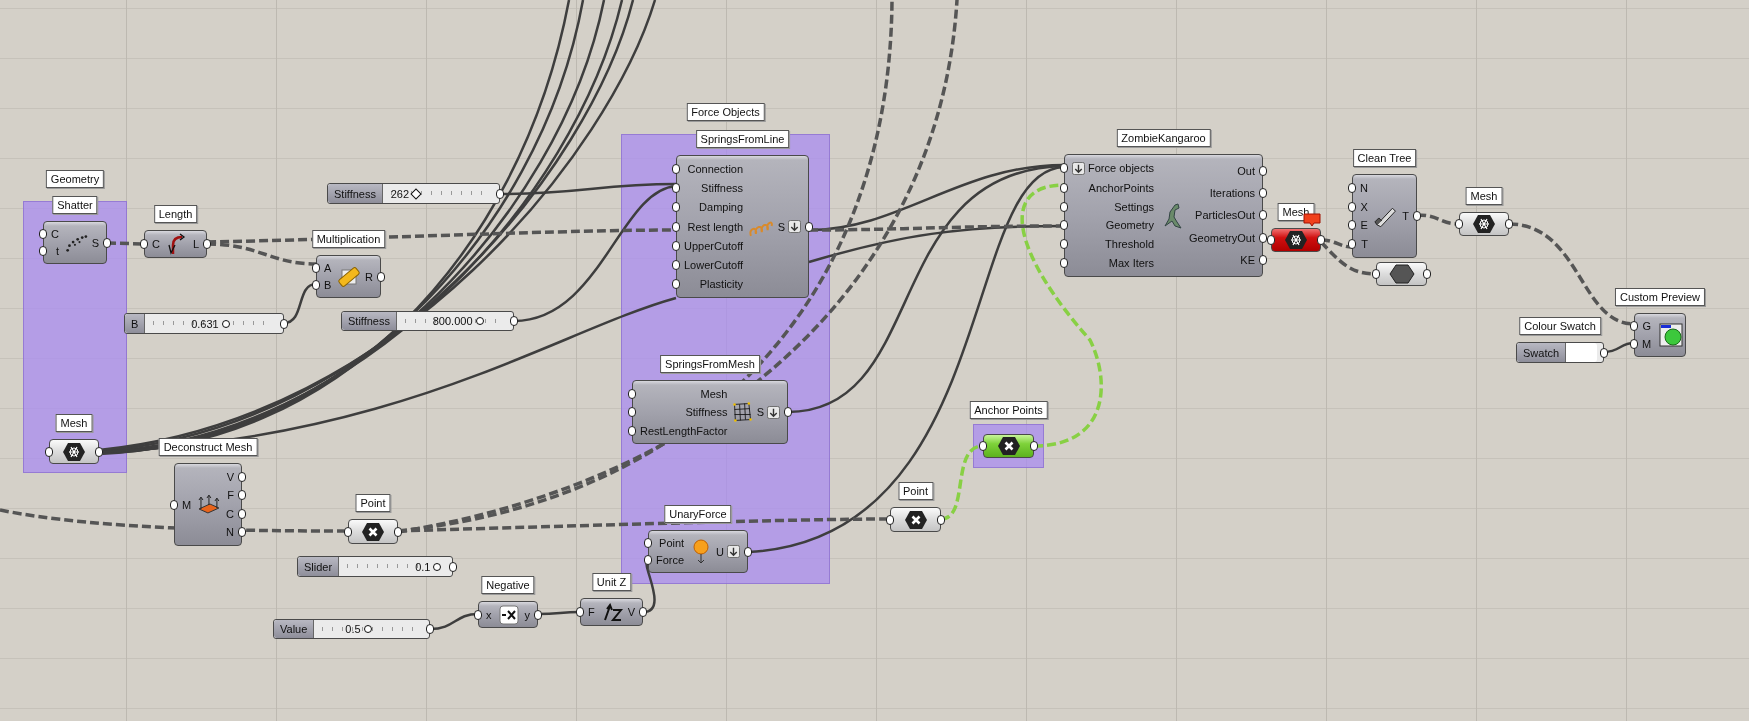 This screenshot has height=721, width=1749. What do you see at coordinates (1246, 171) in the screenshot?
I see `port-label: Out` at bounding box center [1246, 171].